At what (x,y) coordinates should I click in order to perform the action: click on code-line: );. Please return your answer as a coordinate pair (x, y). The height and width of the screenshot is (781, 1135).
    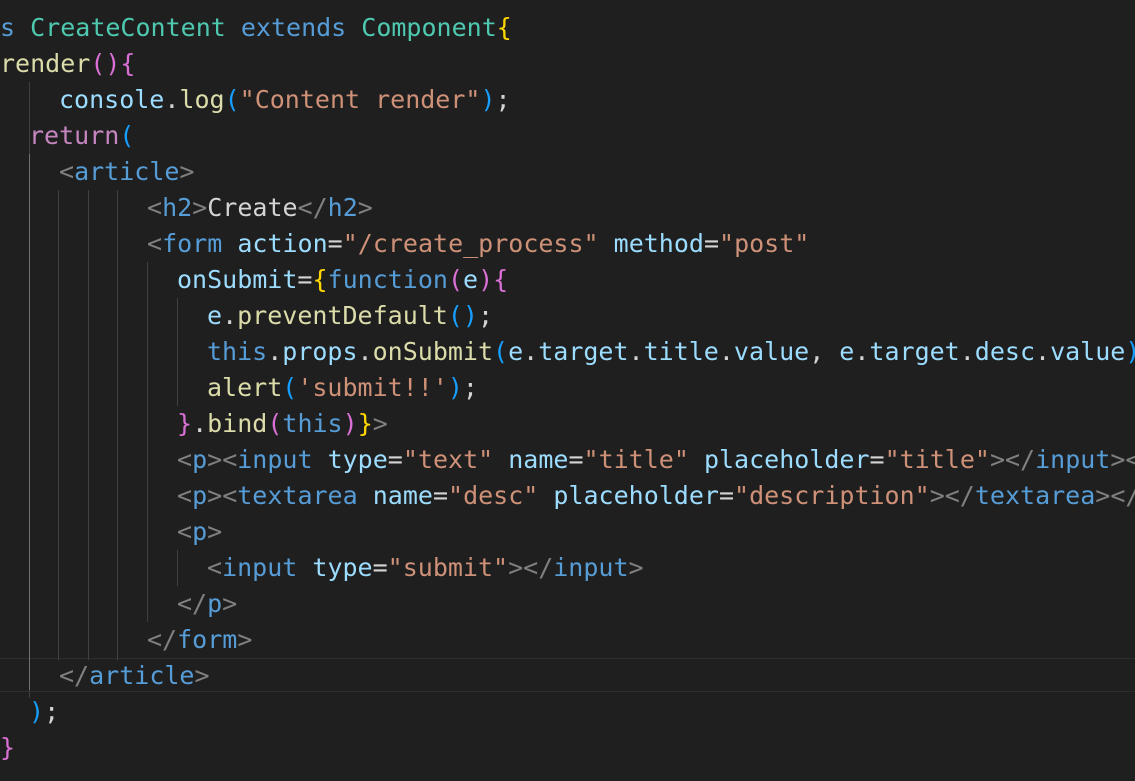
    Looking at the image, I should click on (44, 712).